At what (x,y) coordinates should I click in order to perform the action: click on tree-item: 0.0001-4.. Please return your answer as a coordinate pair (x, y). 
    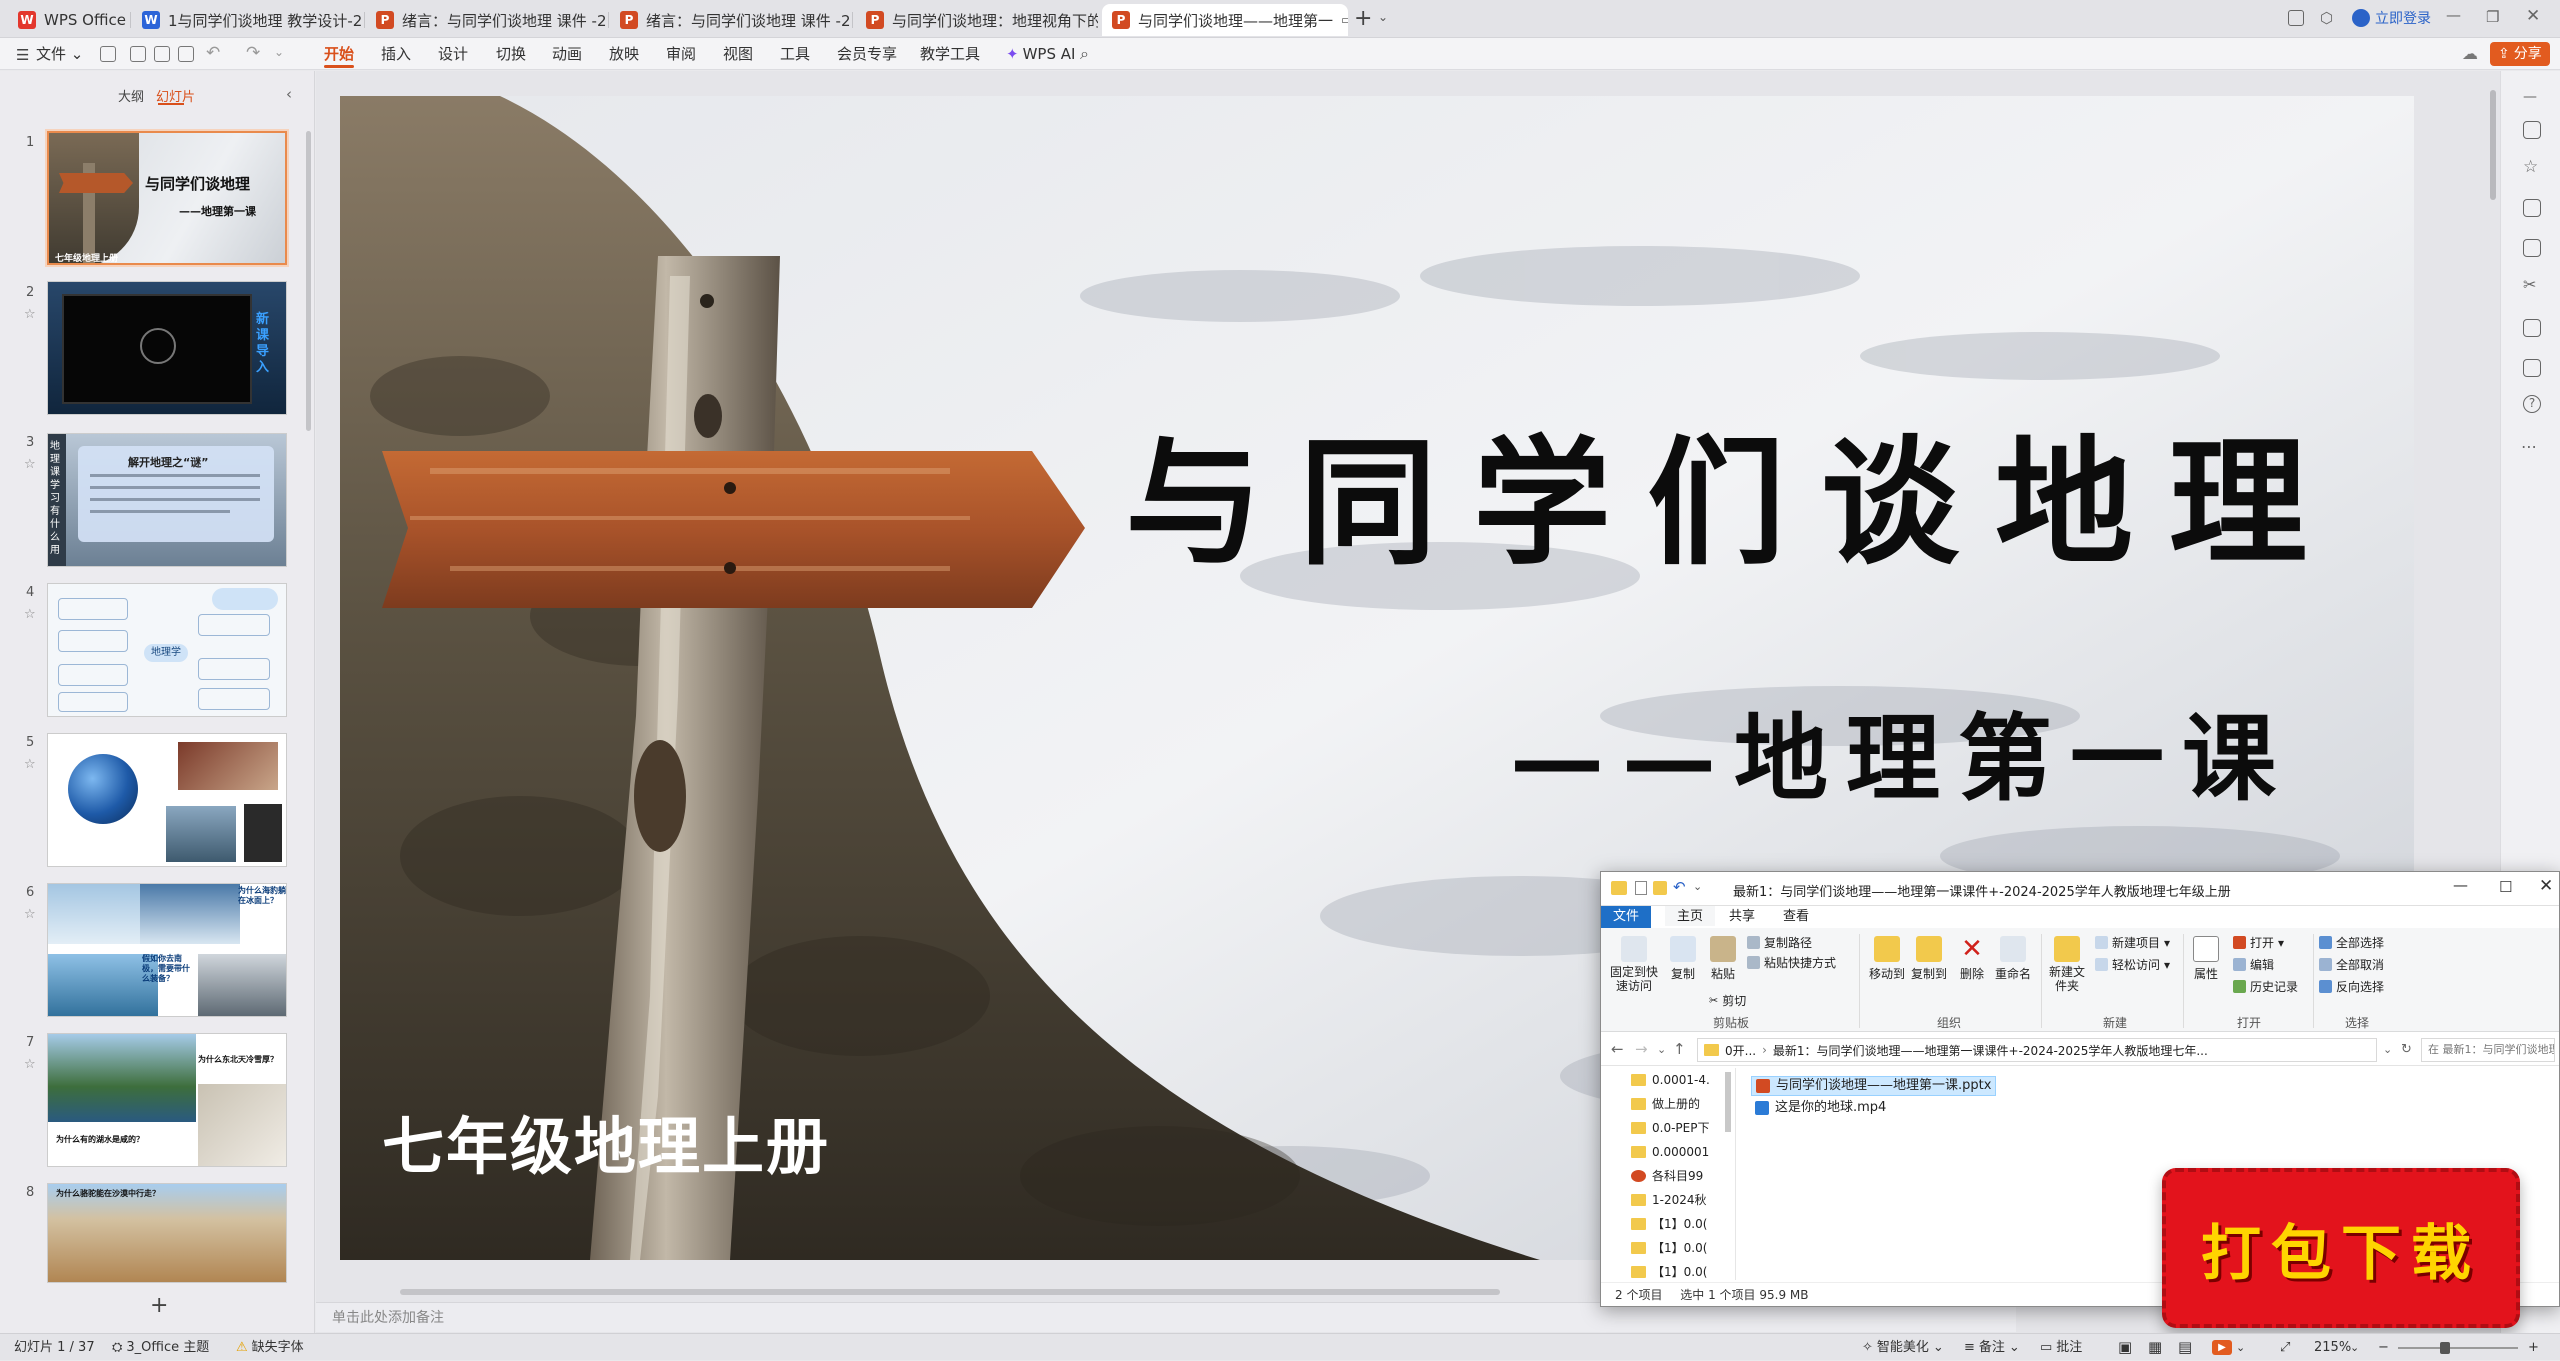
    Looking at the image, I should click on (1670, 1080).